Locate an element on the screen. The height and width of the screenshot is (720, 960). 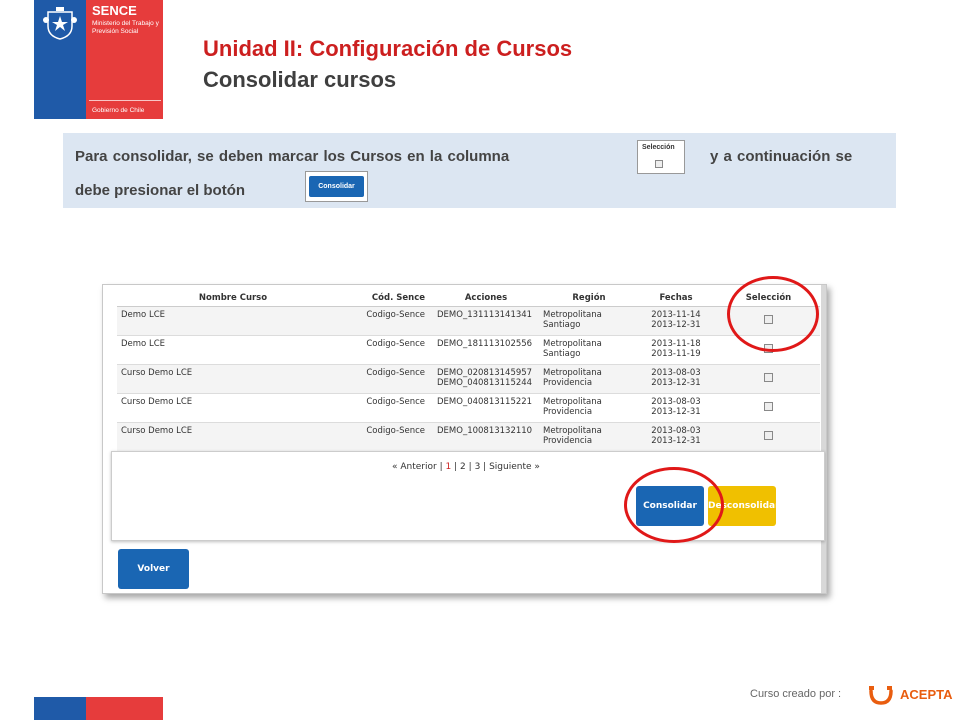
pagination-page-3: 3 is located at coordinates (478, 467).